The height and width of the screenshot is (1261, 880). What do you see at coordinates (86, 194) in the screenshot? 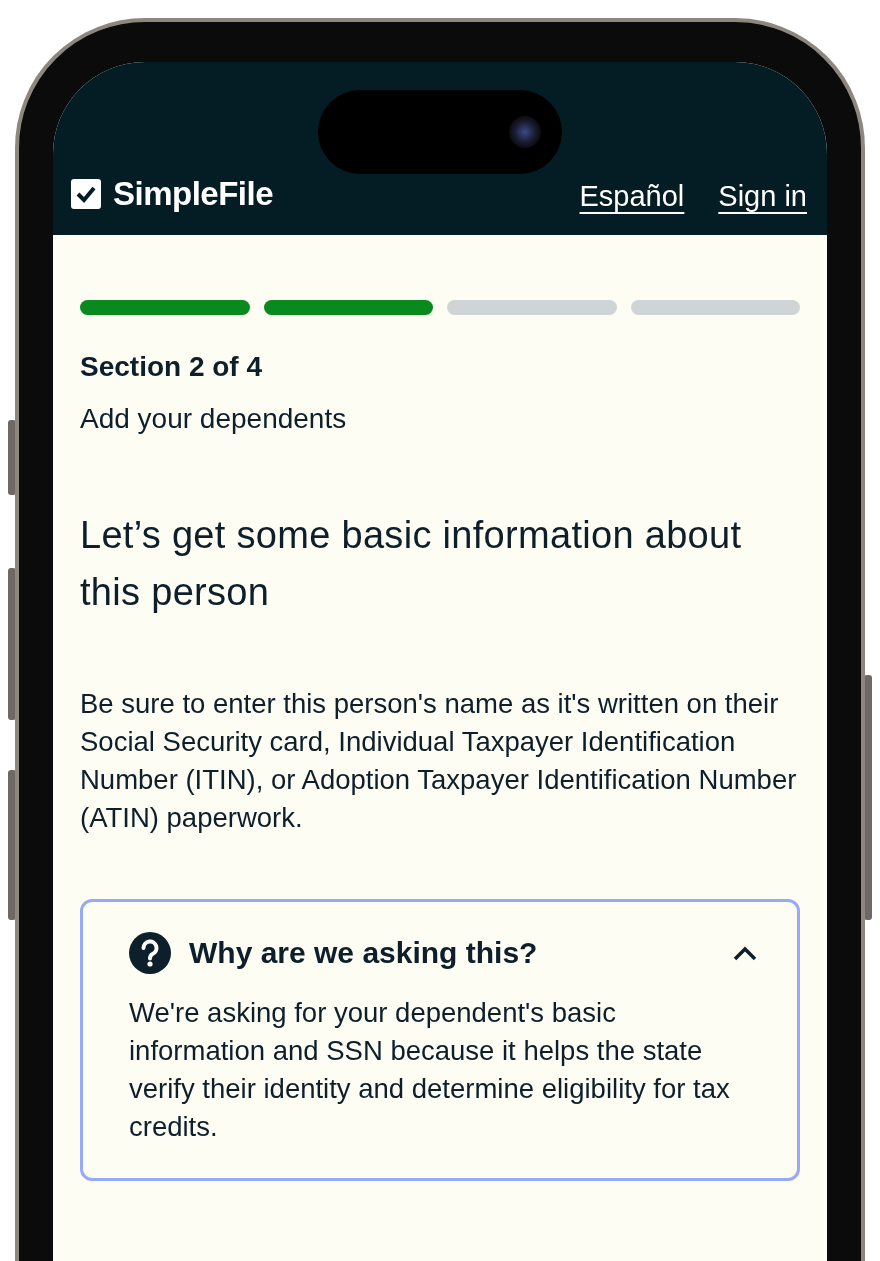
I see `checkbox-icon` at bounding box center [86, 194].